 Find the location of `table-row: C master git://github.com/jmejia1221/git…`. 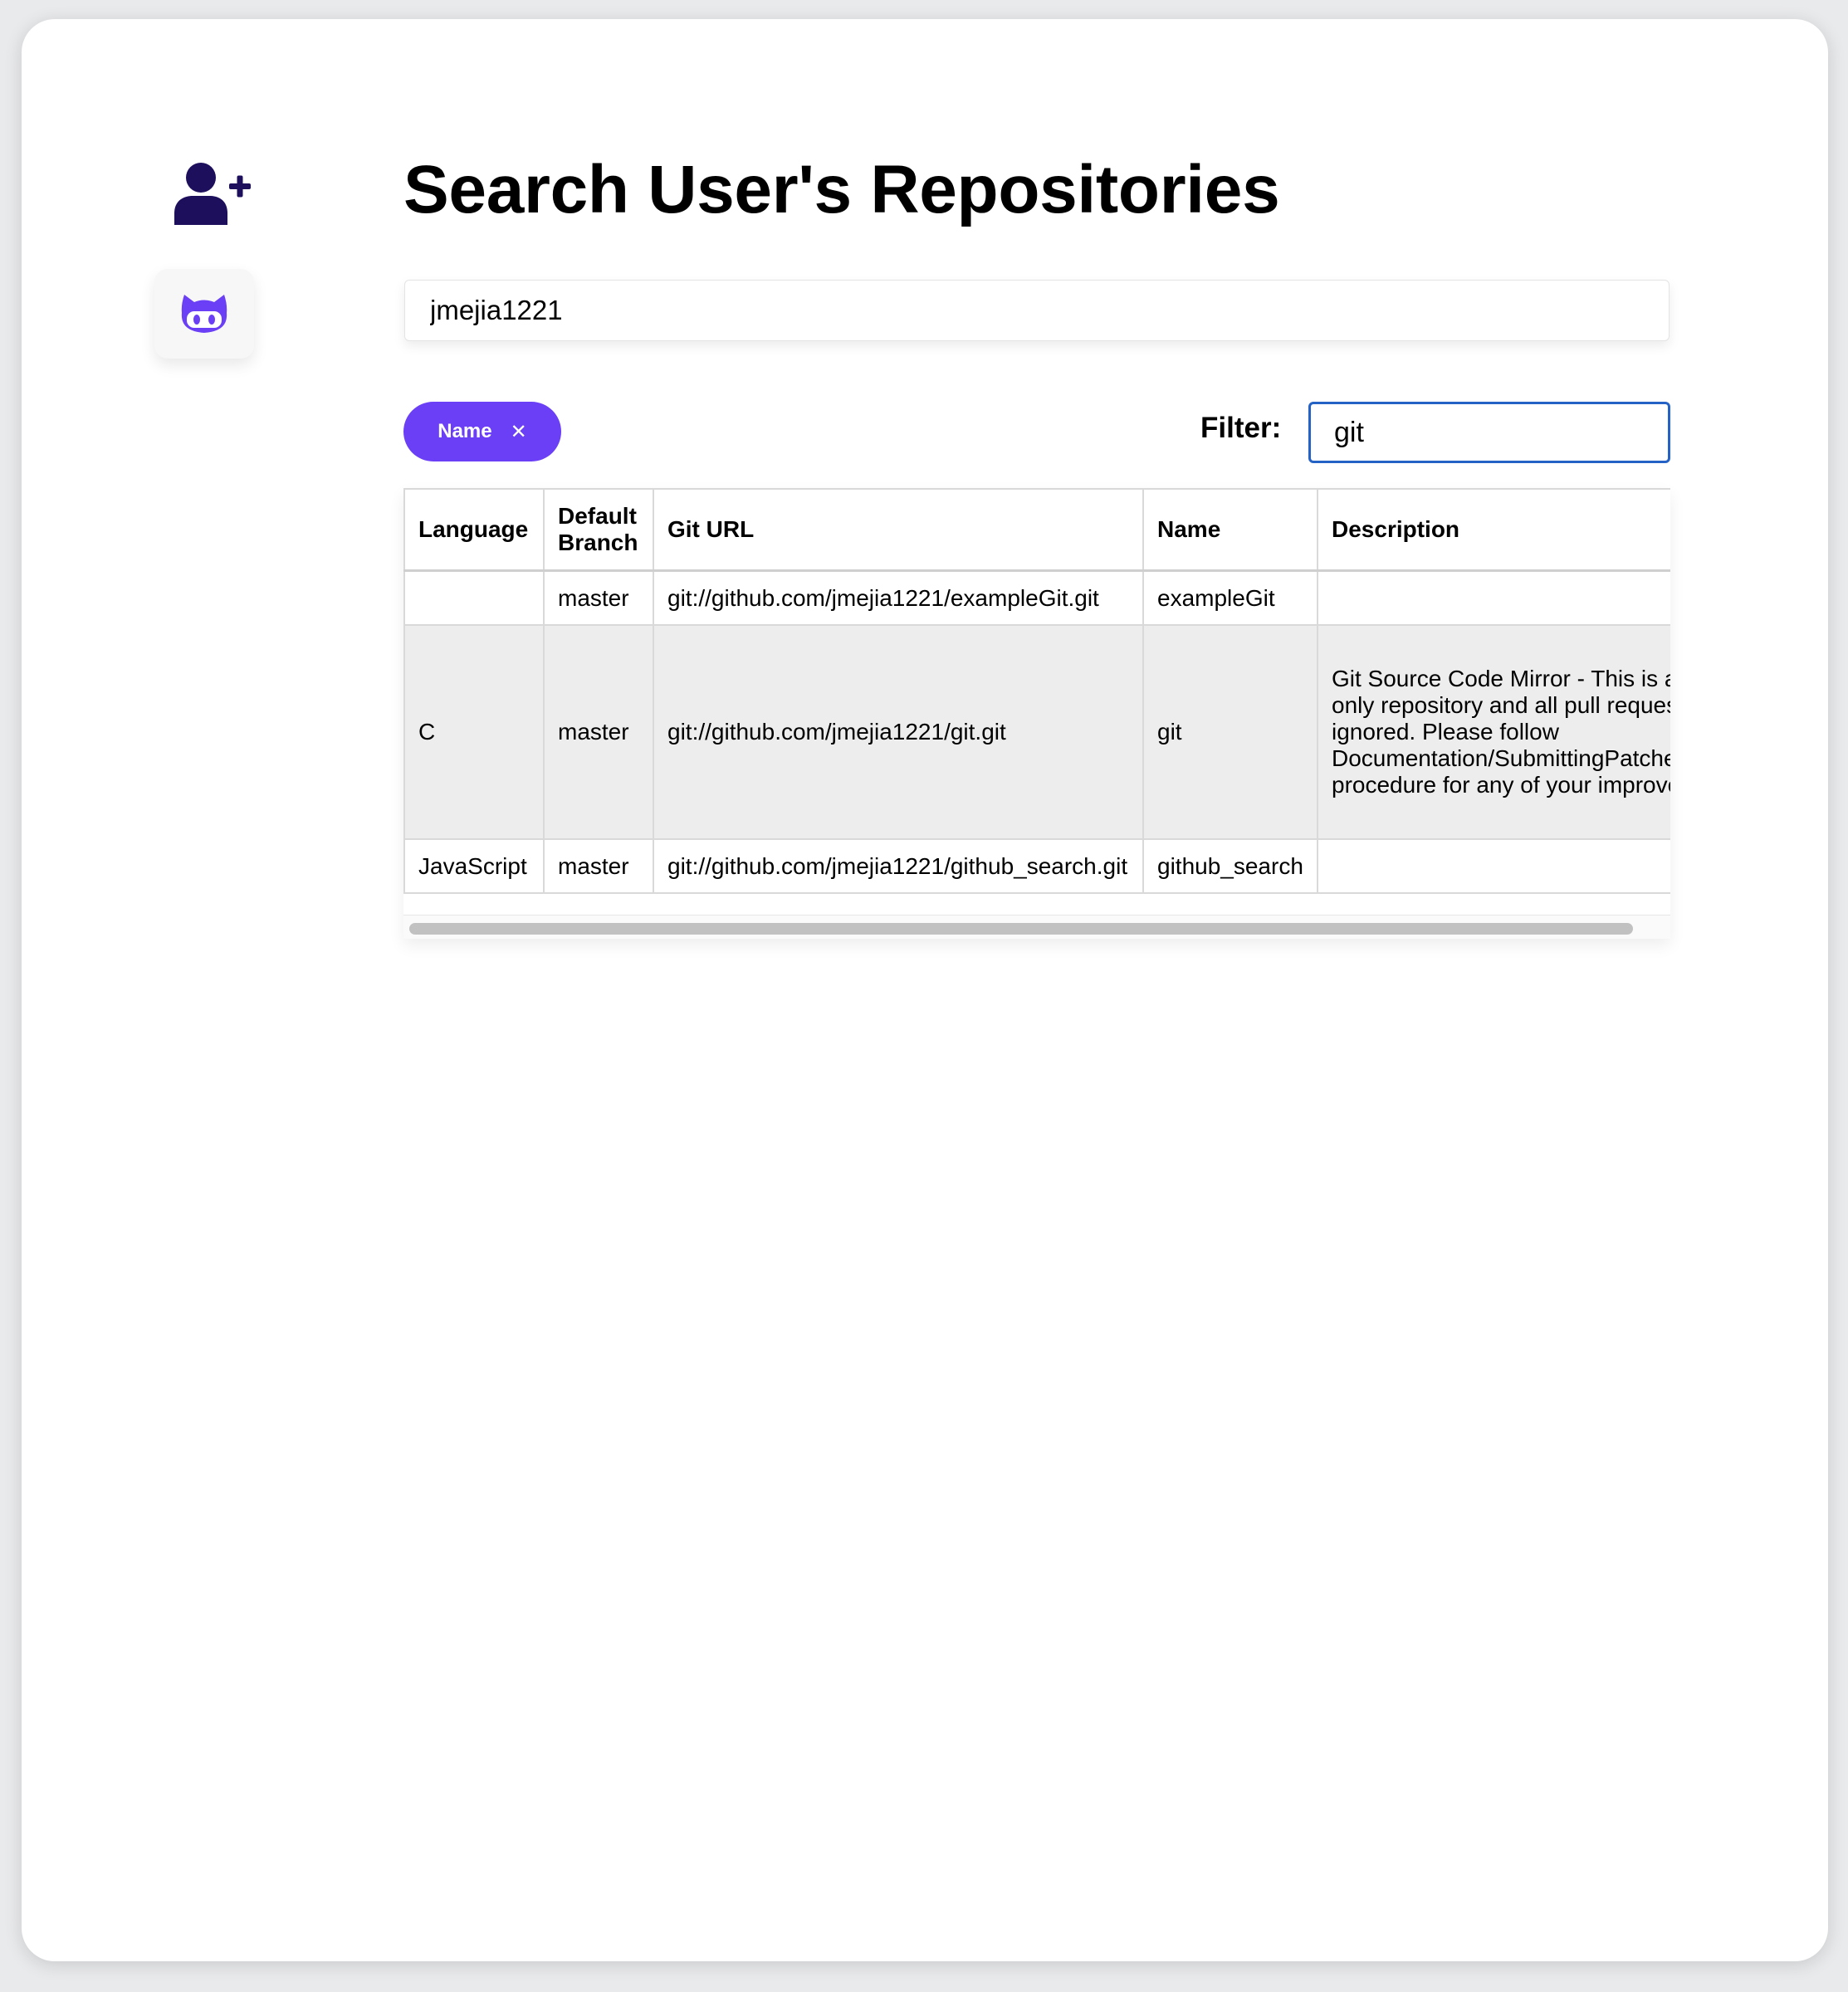

table-row: C master git://github.com/jmejia1221/git… is located at coordinates (1037, 732).